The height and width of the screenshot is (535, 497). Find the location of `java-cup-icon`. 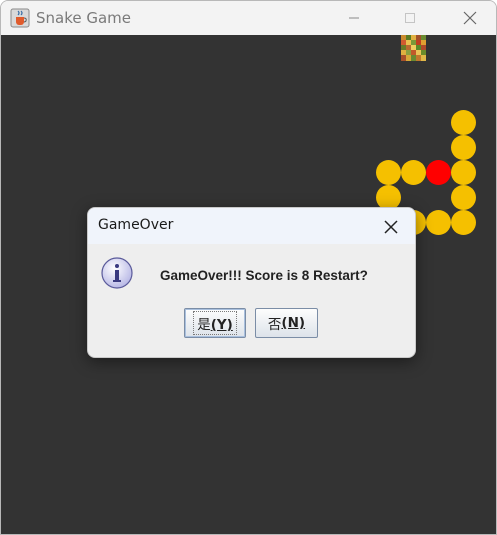

java-cup-icon is located at coordinates (20, 18).